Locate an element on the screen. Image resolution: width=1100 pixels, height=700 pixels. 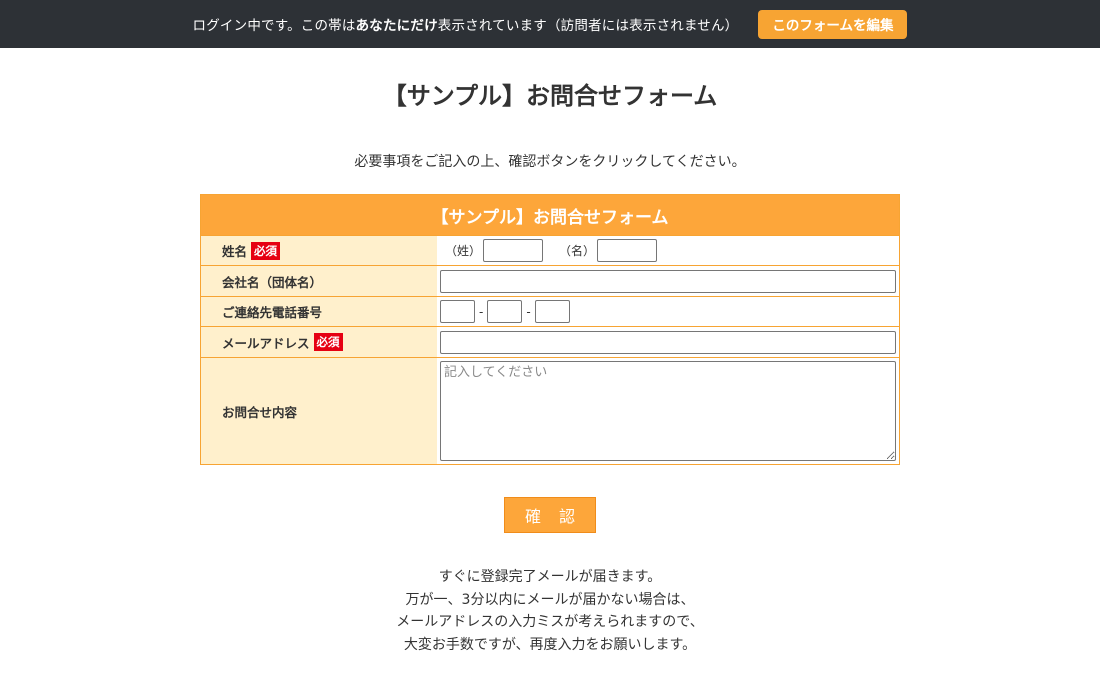
company-field is located at coordinates (668, 281).